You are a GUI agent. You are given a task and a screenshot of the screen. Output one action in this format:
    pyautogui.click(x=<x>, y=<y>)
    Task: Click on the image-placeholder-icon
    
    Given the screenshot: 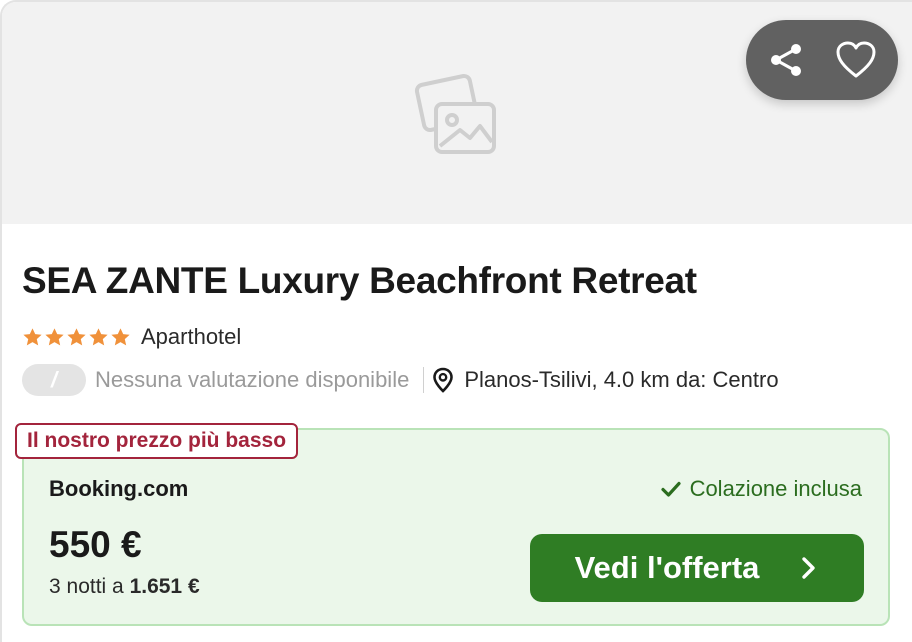 What is the action you would take?
    pyautogui.click(x=455, y=114)
    